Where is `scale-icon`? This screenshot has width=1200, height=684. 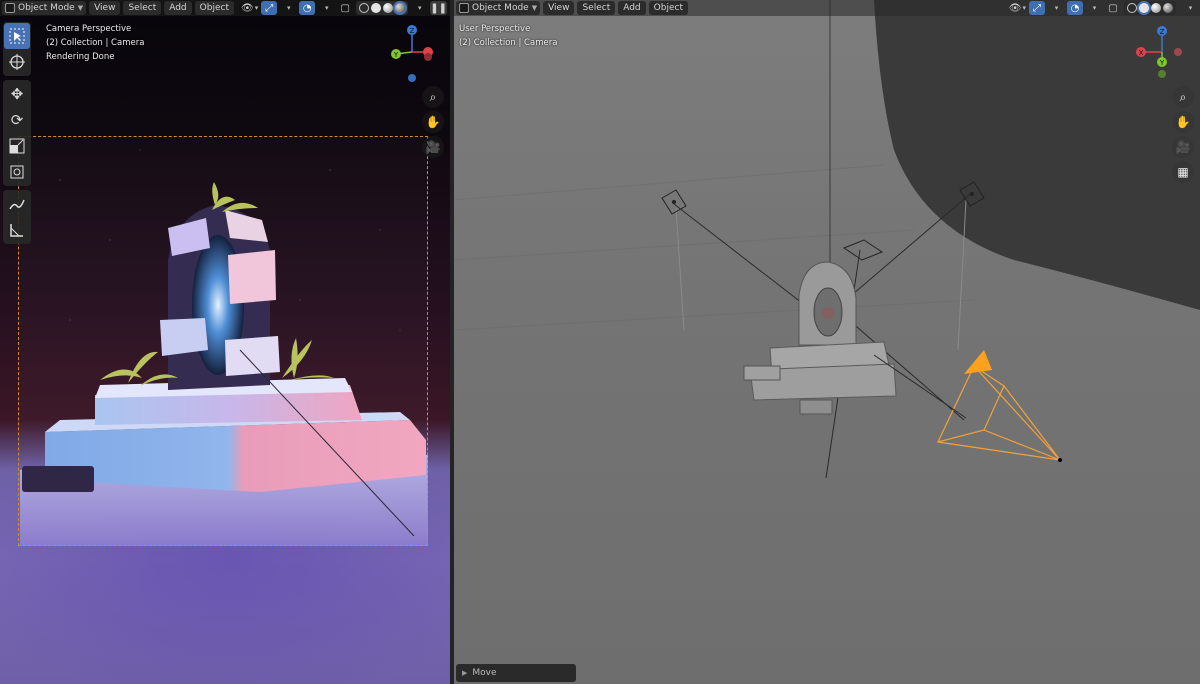 scale-icon is located at coordinates (17, 146).